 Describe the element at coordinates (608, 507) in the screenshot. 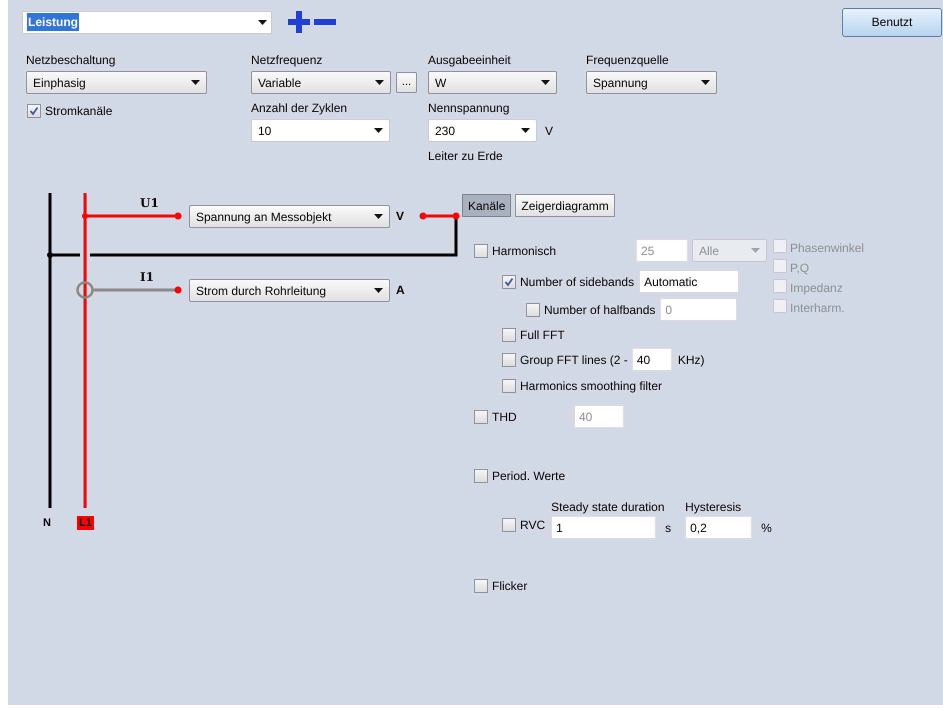

I see `label: Steady state duration` at that location.